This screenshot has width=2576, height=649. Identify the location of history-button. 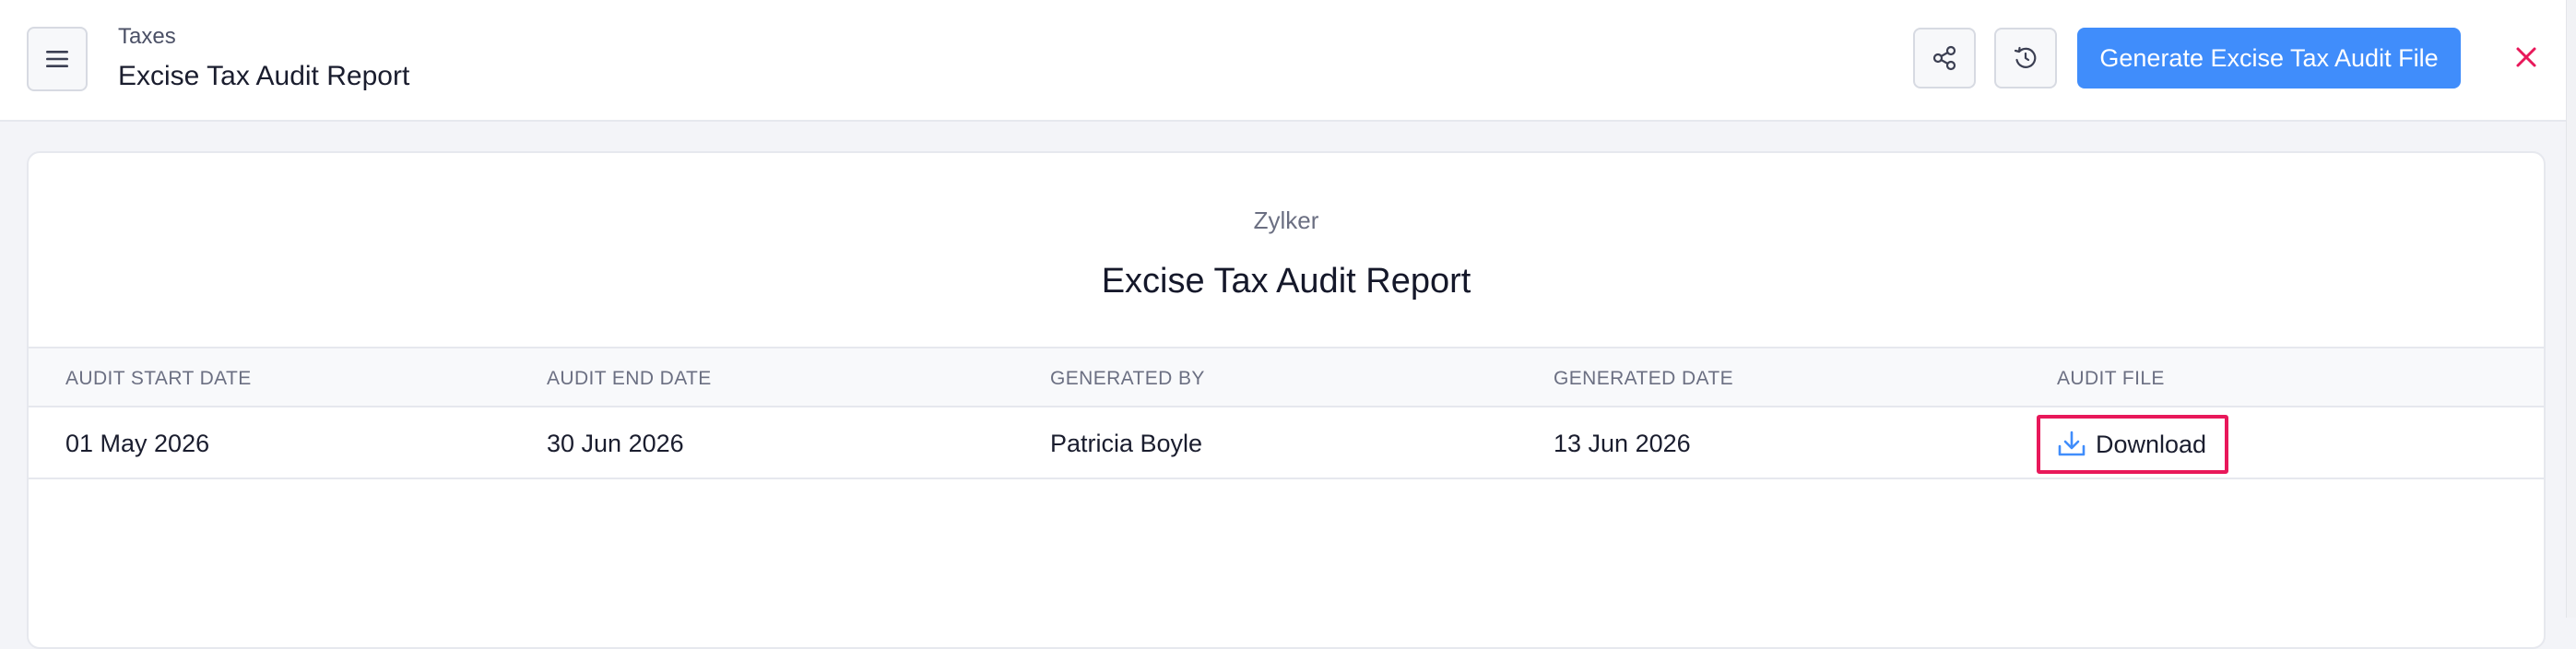
(2025, 58).